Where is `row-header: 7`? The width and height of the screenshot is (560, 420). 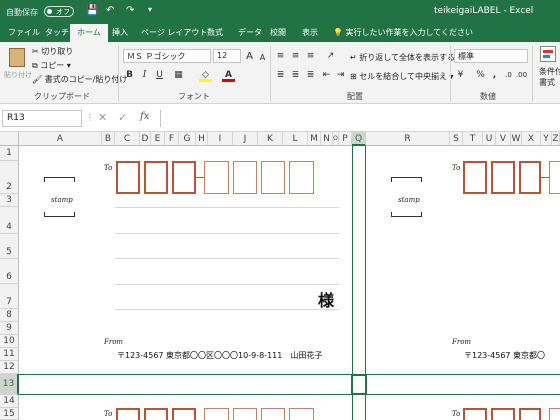
row-header: 7 is located at coordinates (9, 296).